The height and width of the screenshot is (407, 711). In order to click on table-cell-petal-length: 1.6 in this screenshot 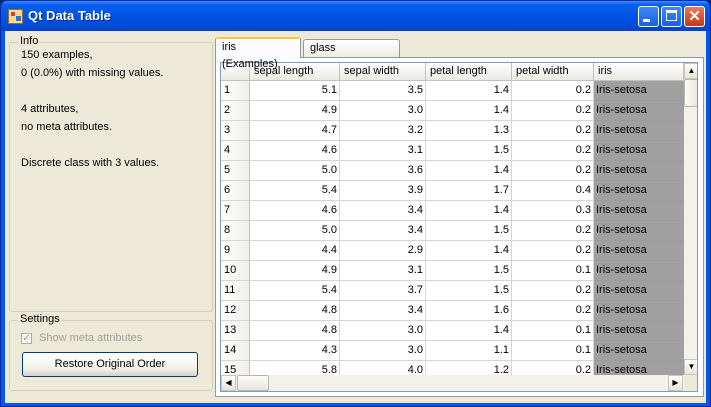, I will do `click(469, 311)`.